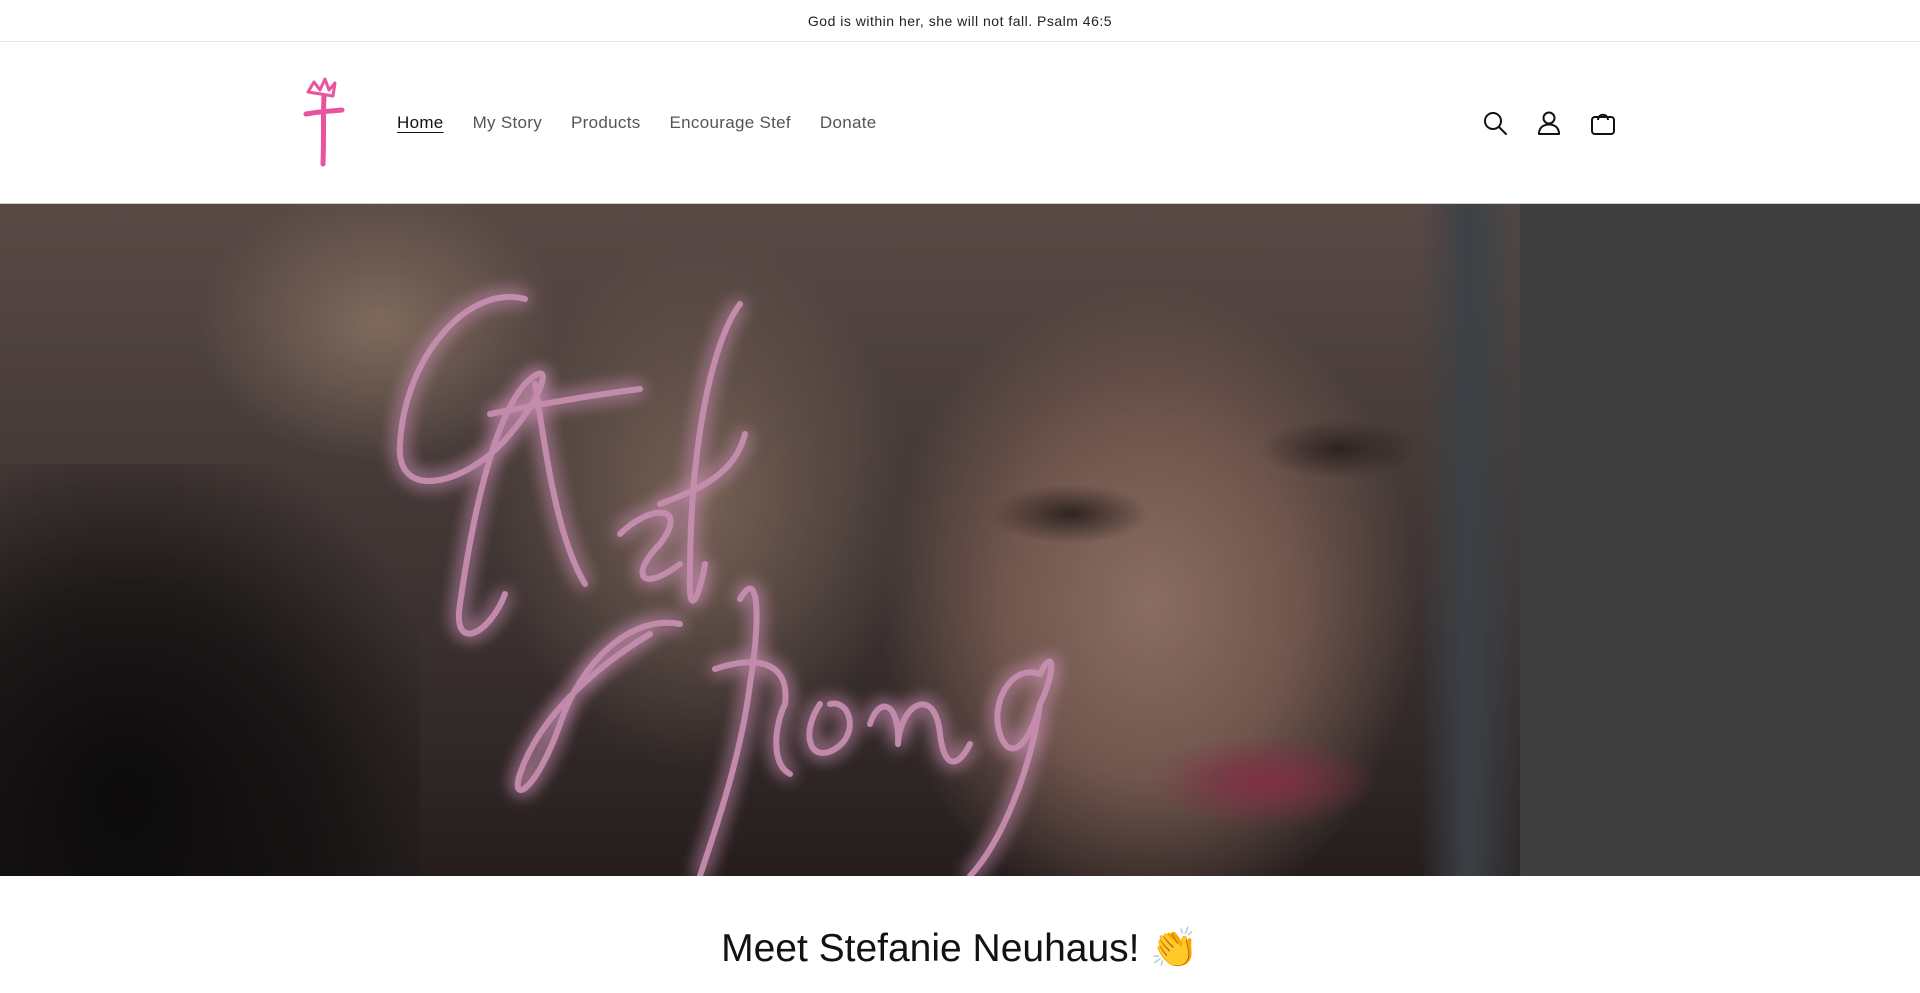 The width and height of the screenshot is (1920, 993). I want to click on search-icon, so click(1495, 123).